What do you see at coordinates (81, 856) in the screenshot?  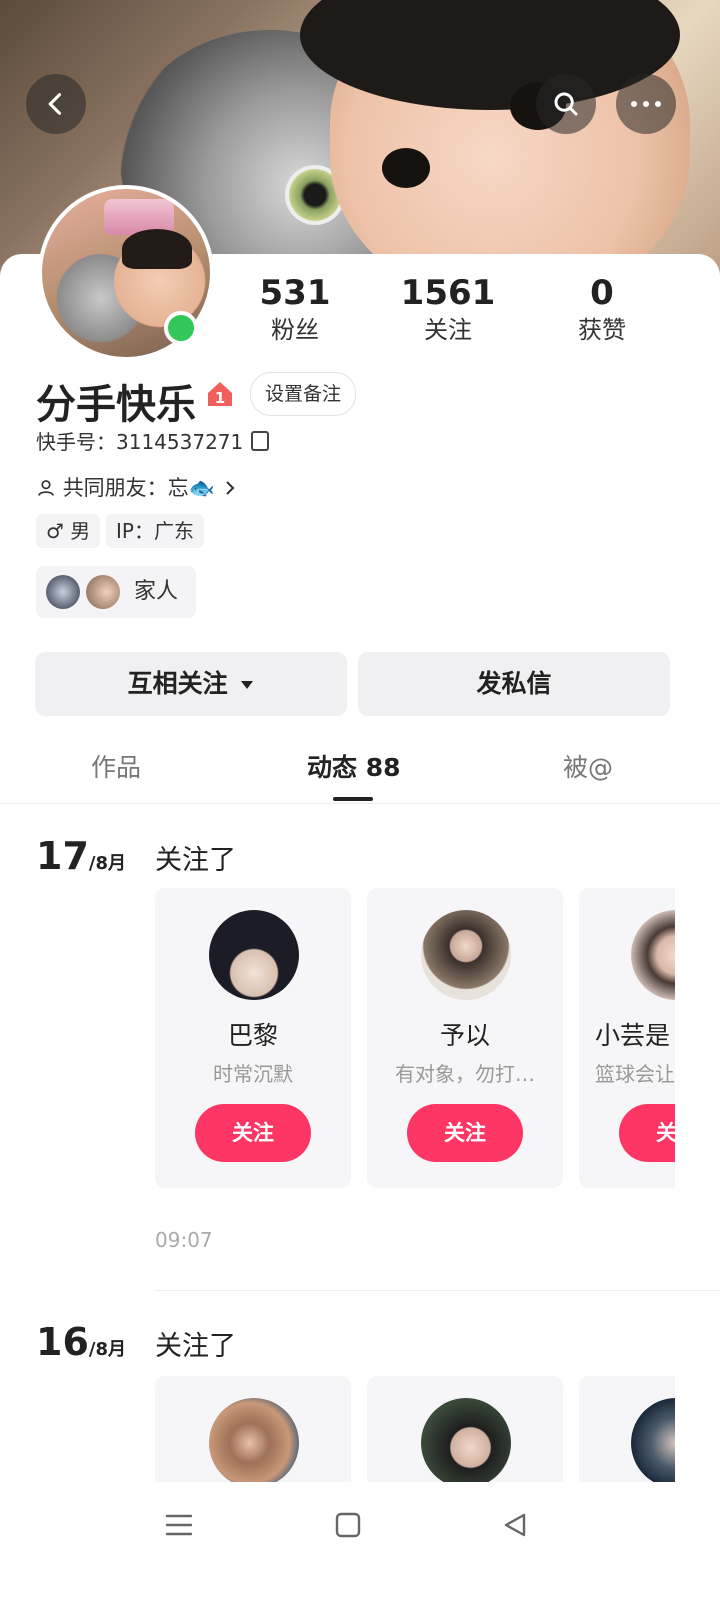 I see `feed-date: 17/8月` at bounding box center [81, 856].